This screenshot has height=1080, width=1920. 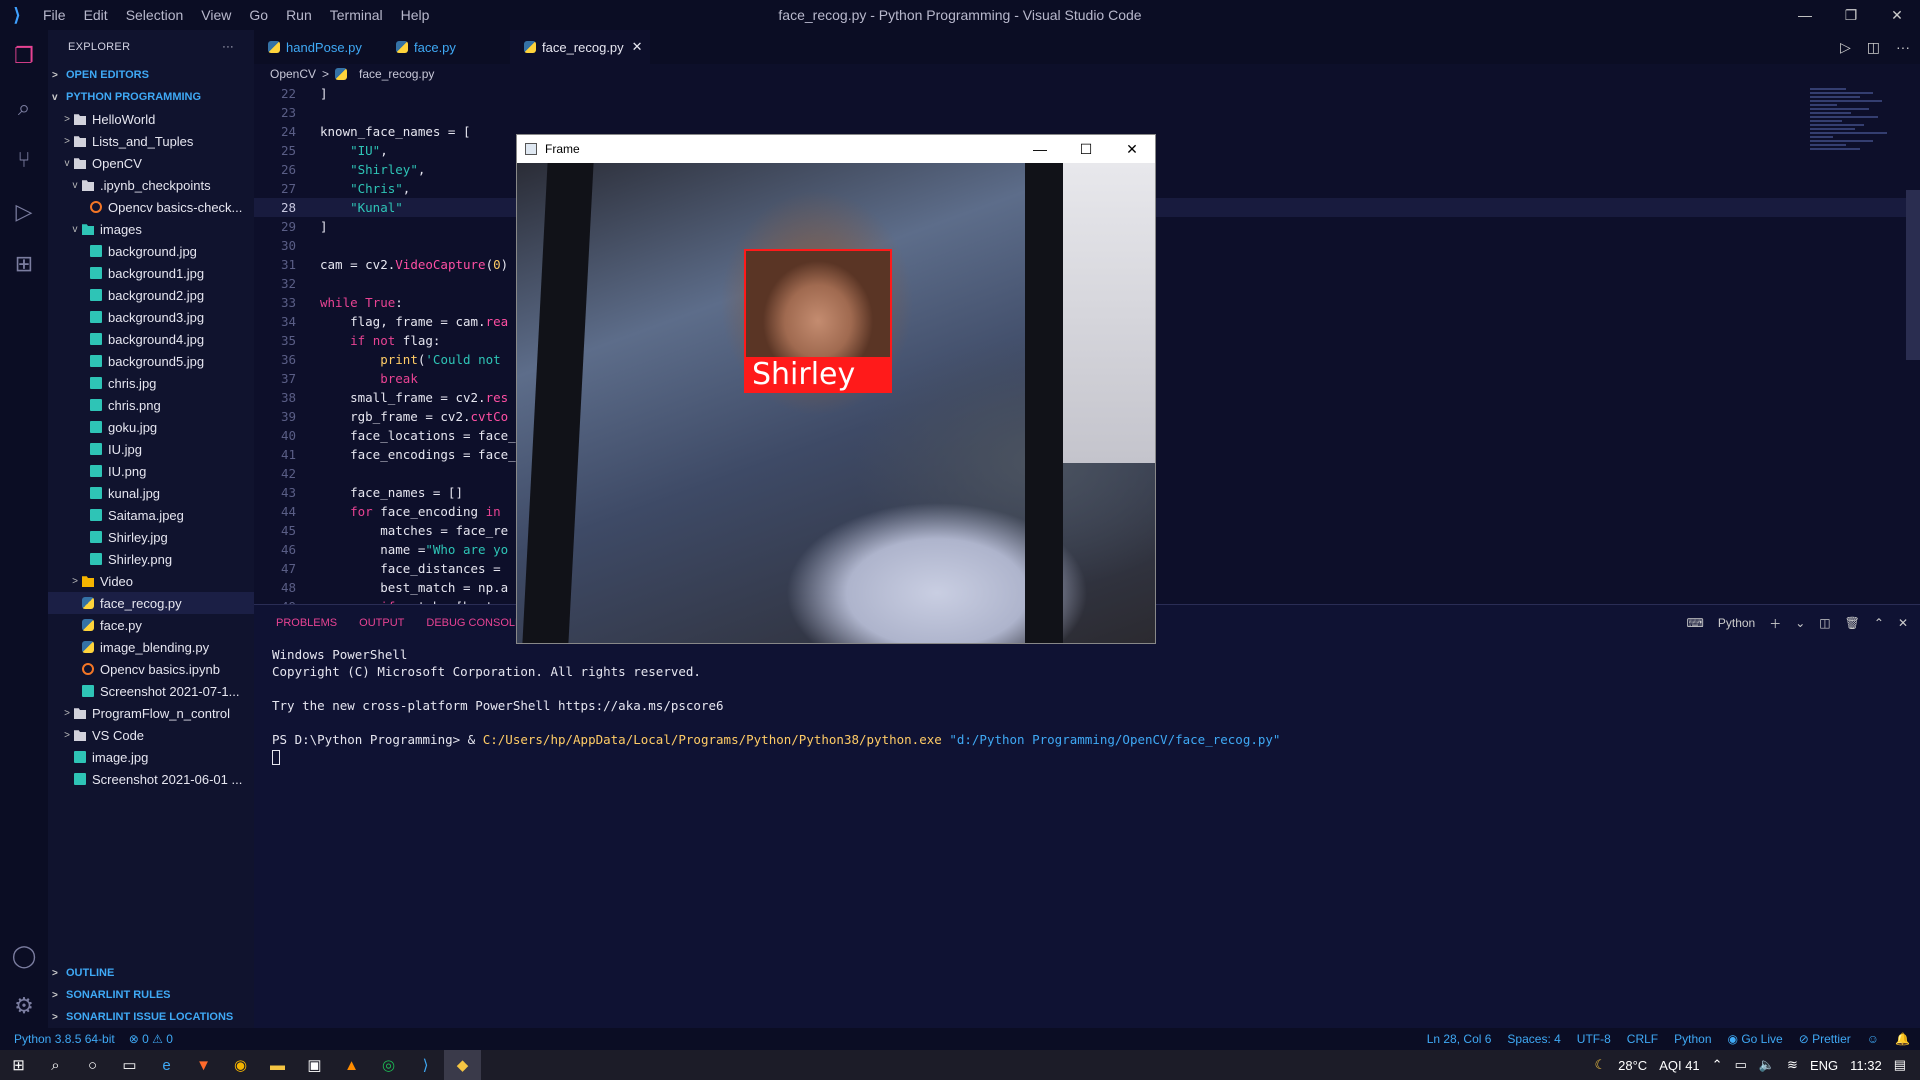 I want to click on start-icon: ⊞, so click(x=18, y=1065).